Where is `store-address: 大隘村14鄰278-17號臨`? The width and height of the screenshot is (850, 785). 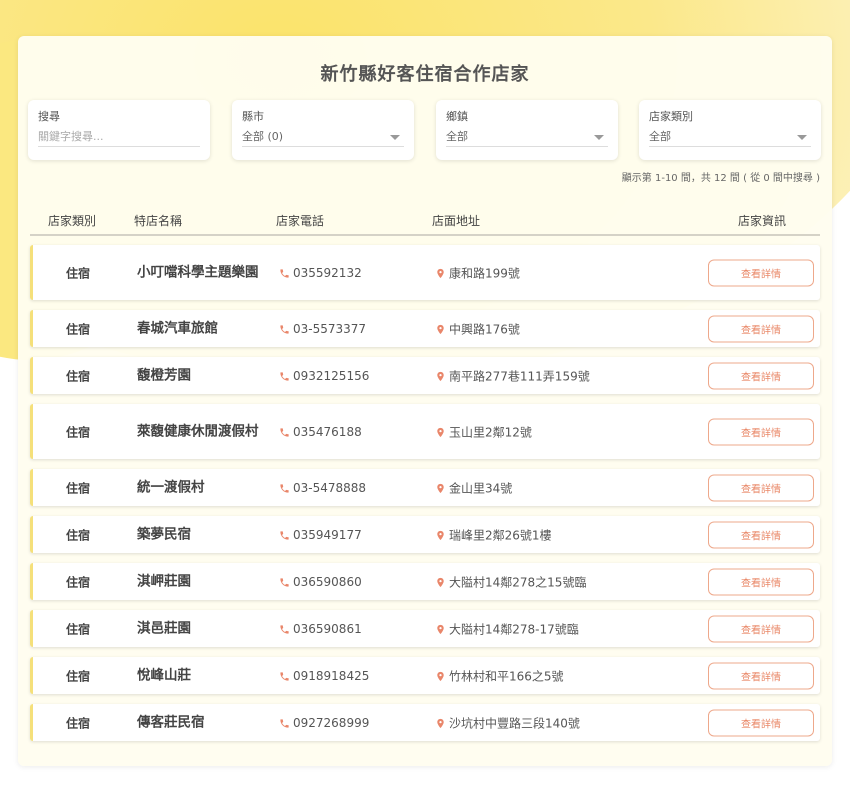 store-address: 大隘村14鄰278-17號臨 is located at coordinates (507, 628).